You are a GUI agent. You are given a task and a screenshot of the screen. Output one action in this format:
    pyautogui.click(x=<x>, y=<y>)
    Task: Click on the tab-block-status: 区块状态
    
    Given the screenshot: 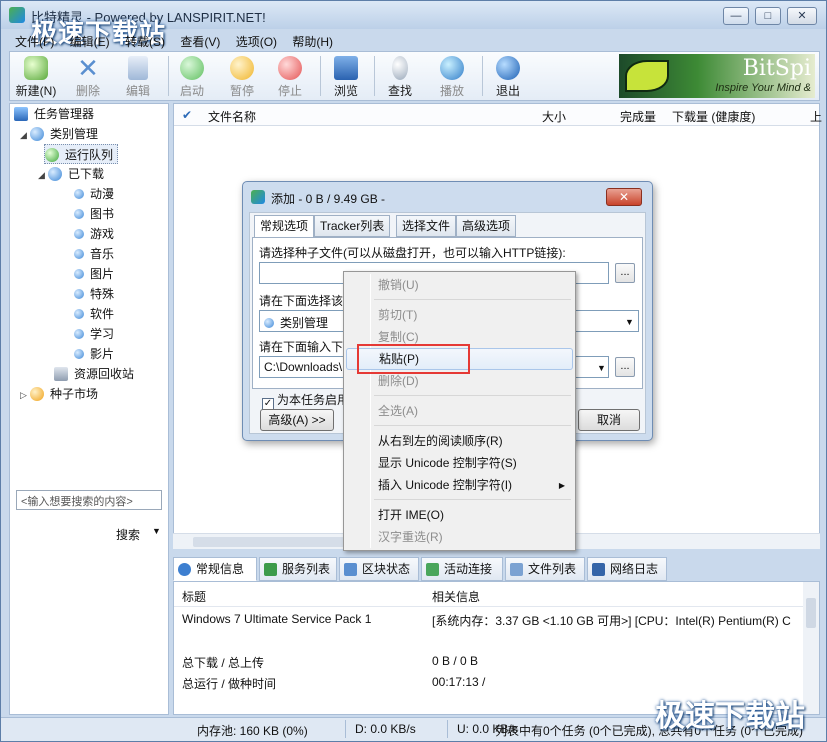 What is the action you would take?
    pyautogui.click(x=379, y=569)
    